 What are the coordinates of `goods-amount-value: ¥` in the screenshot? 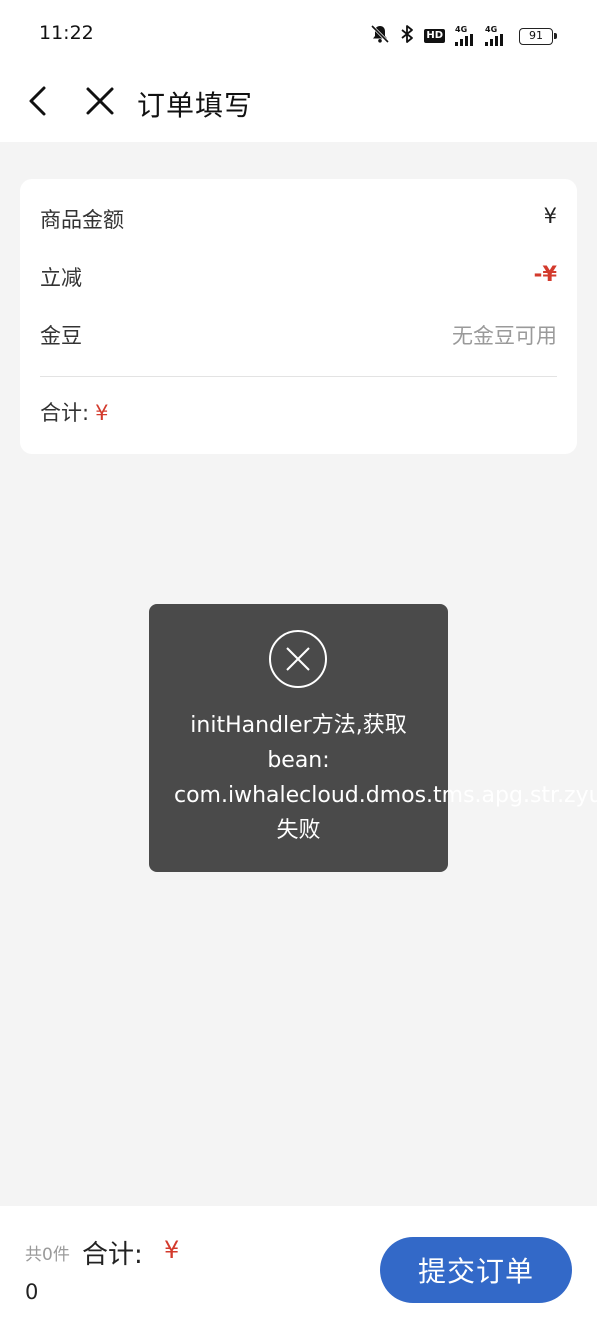 It's located at (550, 216).